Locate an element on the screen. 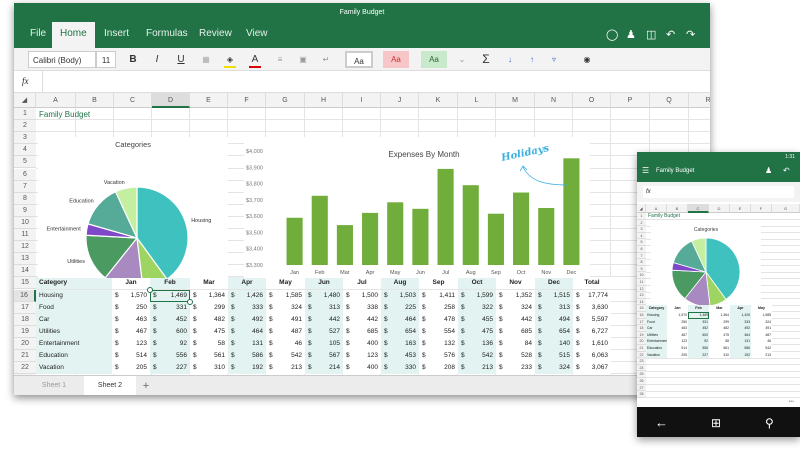 Image resolution: width=800 pixels, height=471 pixels. row-header: 5 is located at coordinates (641, 242).